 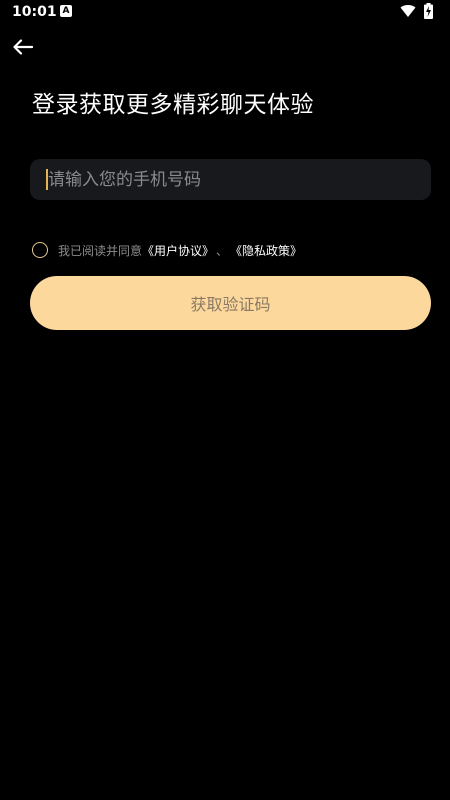 I want to click on user-agreement-link: 《用户协议》, so click(x=178, y=250).